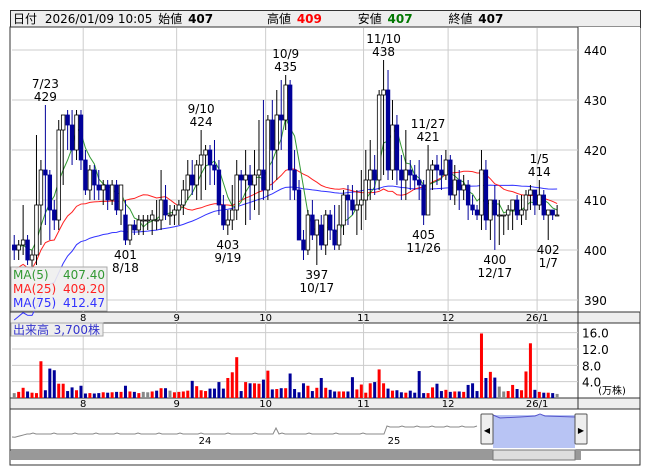 This screenshot has width=653, height=470. Describe the element at coordinates (595, 101) in the screenshot. I see `price-tick-label: 430` at that location.